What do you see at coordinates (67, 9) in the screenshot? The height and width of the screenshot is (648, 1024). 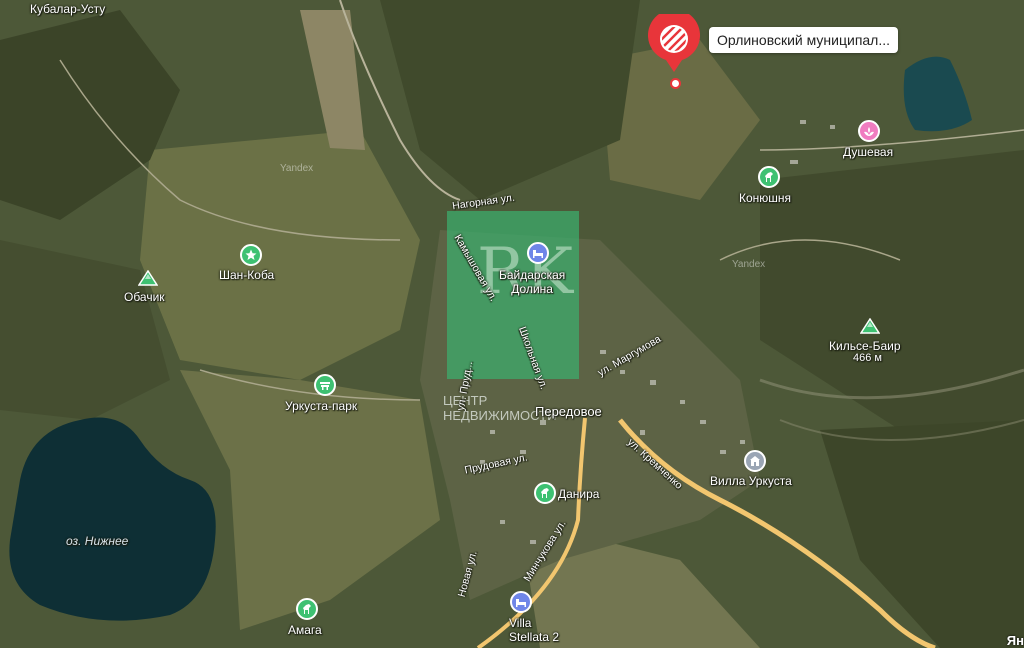 I see `place-label-kubalar-ustu: Кубалар-Усту` at bounding box center [67, 9].